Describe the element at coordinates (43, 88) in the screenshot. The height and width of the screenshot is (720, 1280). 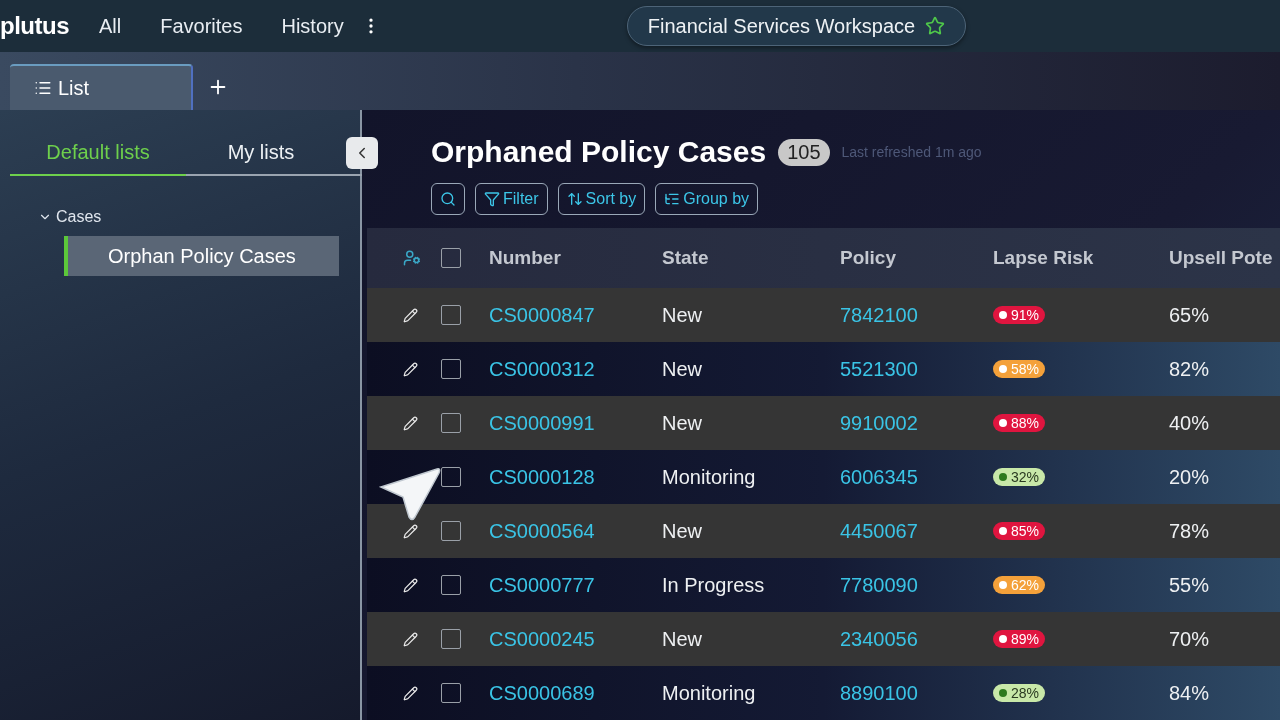
I see `list-icon` at that location.